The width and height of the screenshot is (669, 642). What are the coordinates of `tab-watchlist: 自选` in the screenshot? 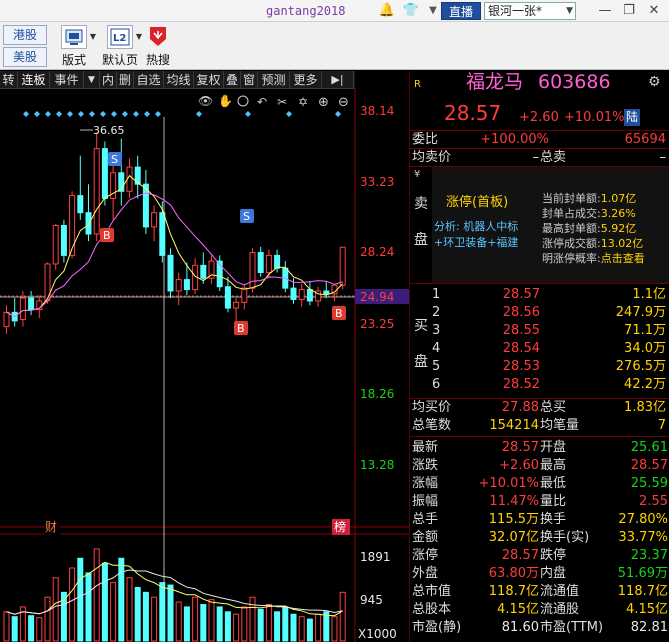 It's located at (149, 80).